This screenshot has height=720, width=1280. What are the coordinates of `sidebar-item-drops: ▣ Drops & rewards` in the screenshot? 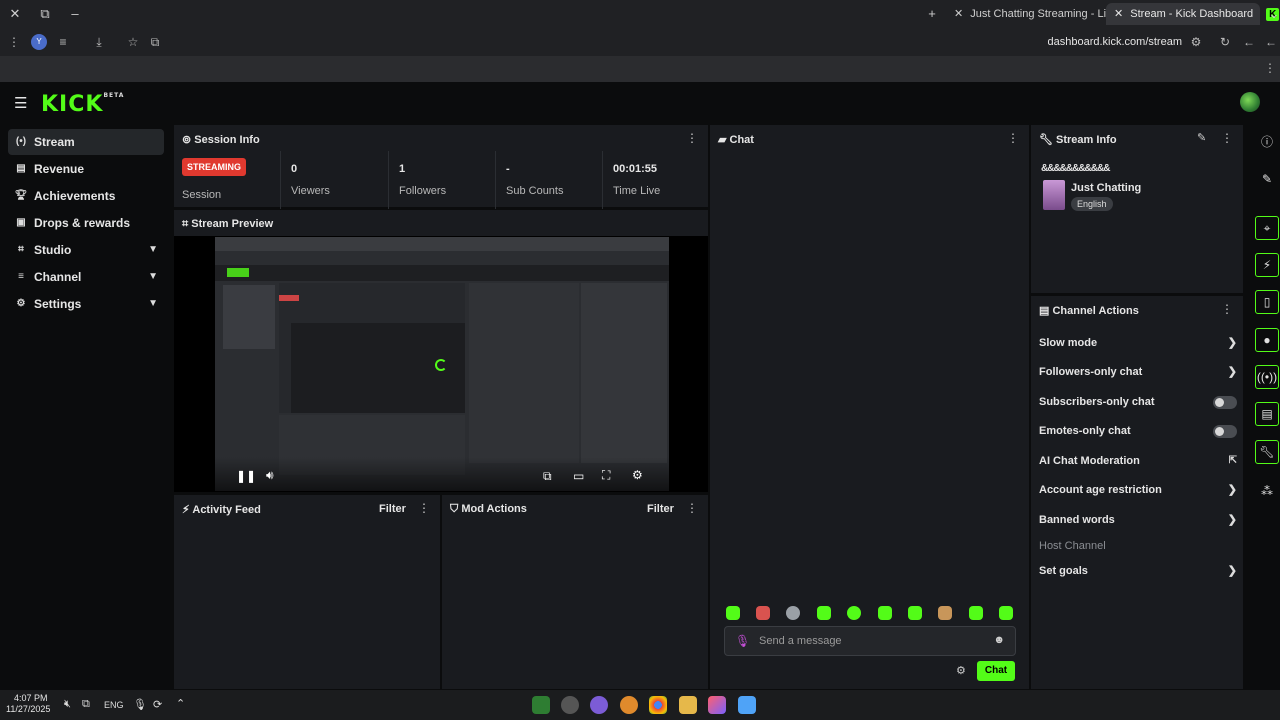 It's located at (86, 223).